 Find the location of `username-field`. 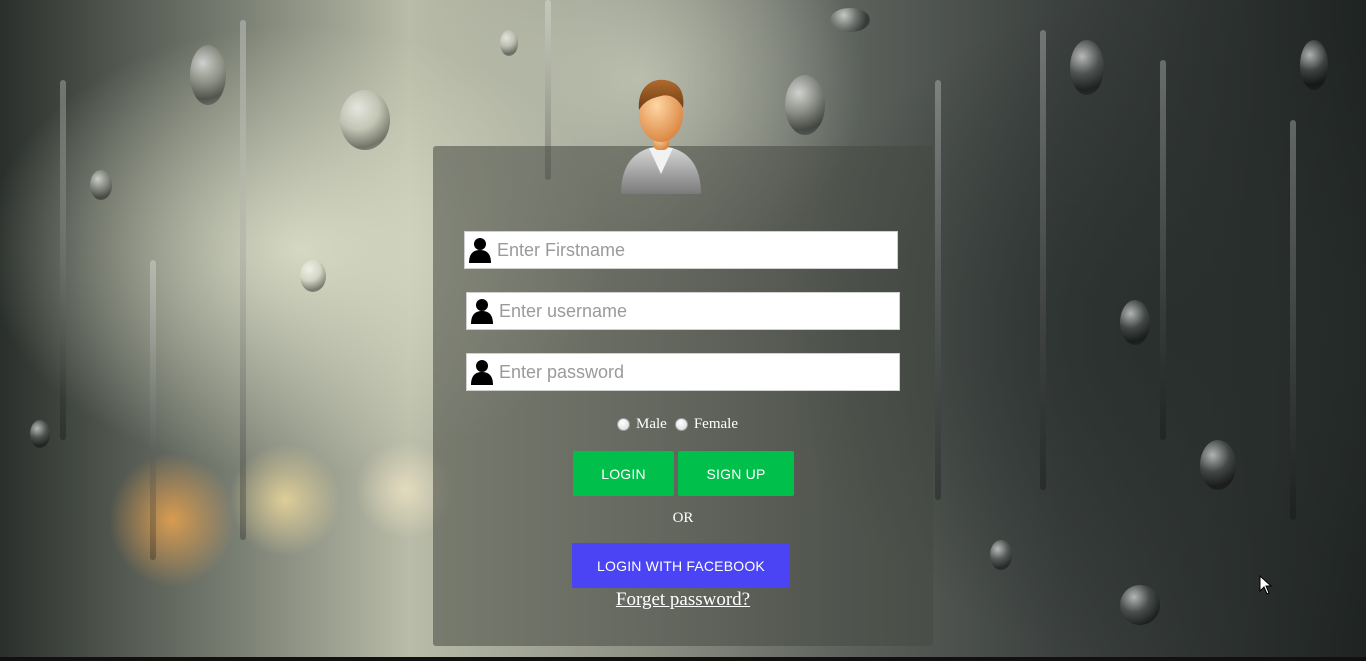

username-field is located at coordinates (683, 311).